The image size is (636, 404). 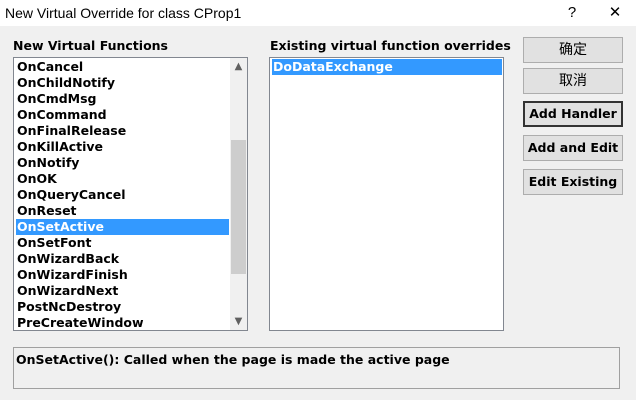 What do you see at coordinates (122, 259) in the screenshot?
I see `list-item: OnWizardBack` at bounding box center [122, 259].